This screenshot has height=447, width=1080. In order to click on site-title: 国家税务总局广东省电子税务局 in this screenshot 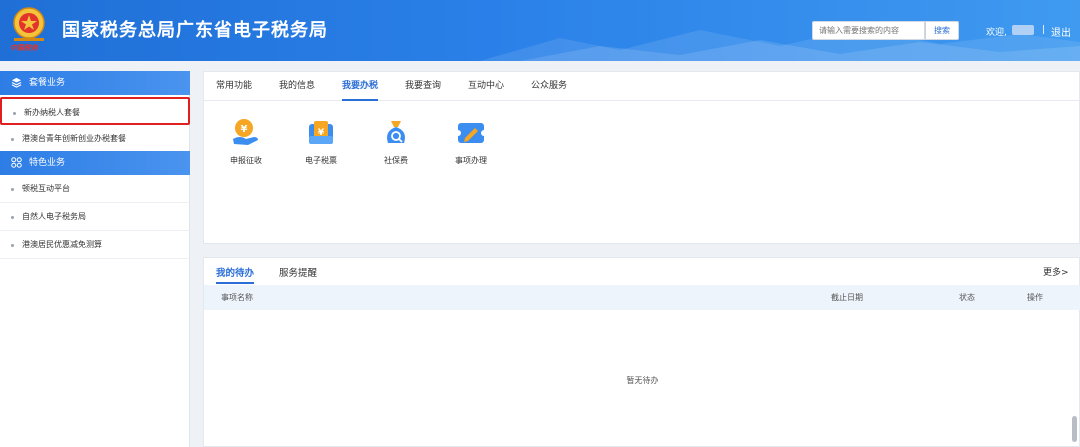, I will do `click(195, 30)`.